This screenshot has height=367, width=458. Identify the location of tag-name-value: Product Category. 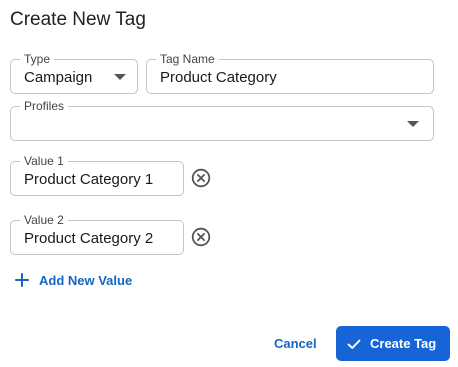
(218, 77).